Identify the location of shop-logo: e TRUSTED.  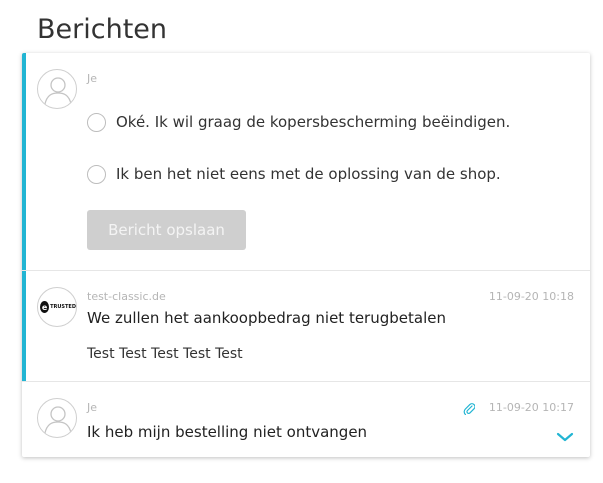
(57, 307).